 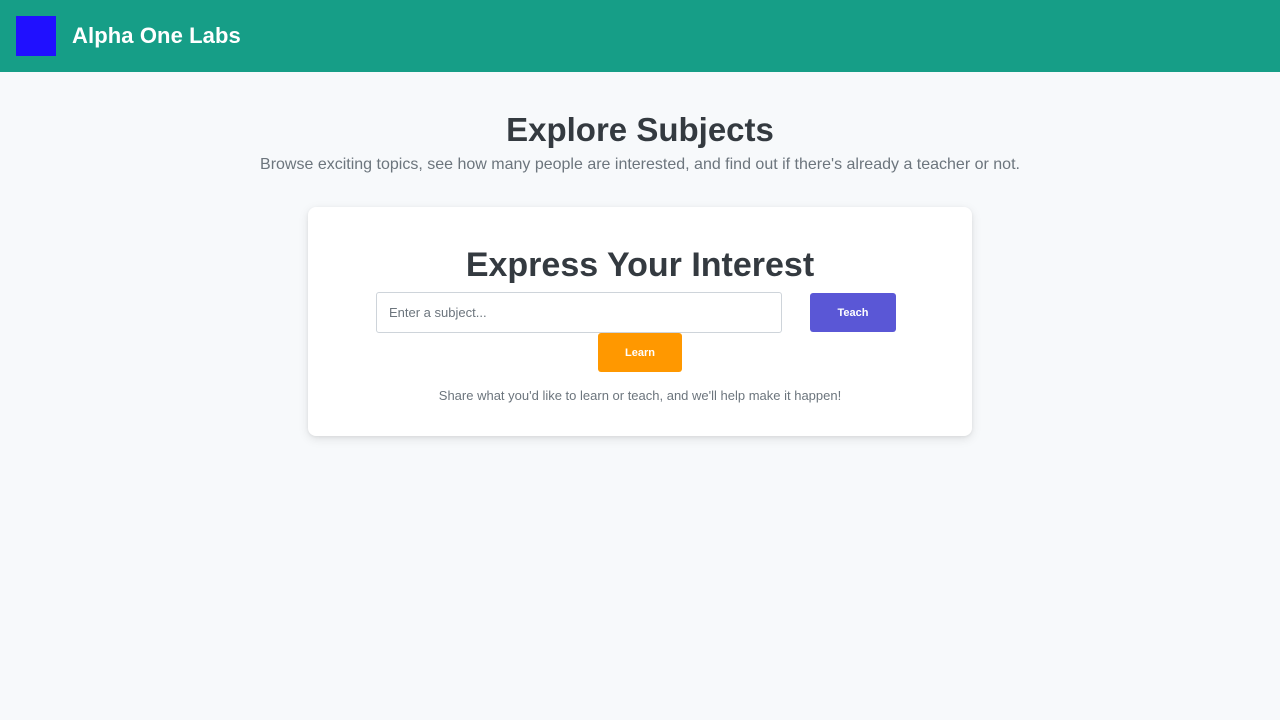 I want to click on brand-name: Alpha One Labs, so click(x=156, y=36).